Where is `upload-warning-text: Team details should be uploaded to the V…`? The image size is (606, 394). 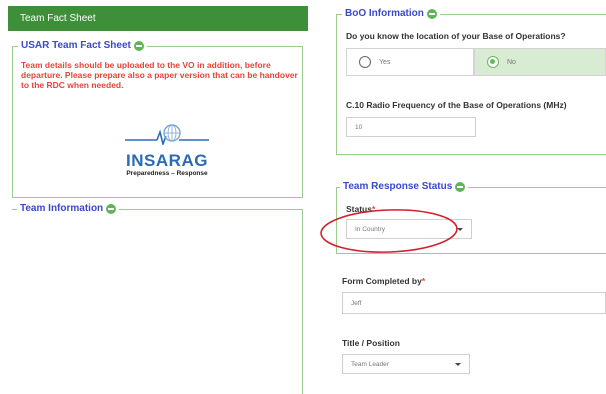 upload-warning-text: Team details should be uploaded to the V… is located at coordinates (159, 75).